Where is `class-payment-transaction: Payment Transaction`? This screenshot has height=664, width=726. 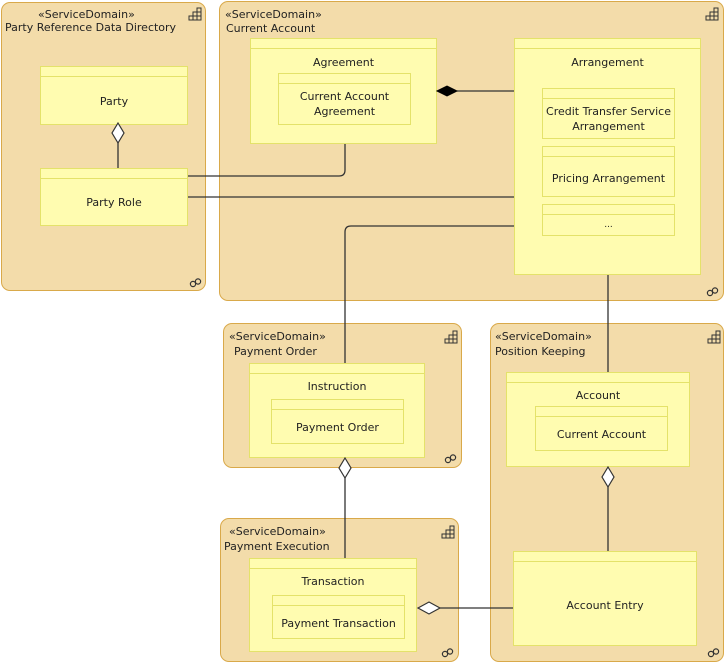
class-payment-transaction: Payment Transaction is located at coordinates (338, 617).